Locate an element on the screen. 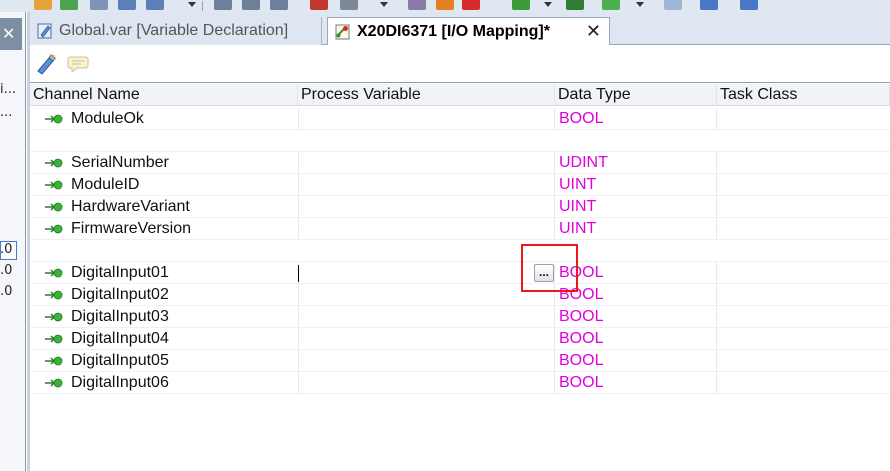 The image size is (890, 471). toolbar-copy-icon is located at coordinates (69, 5).